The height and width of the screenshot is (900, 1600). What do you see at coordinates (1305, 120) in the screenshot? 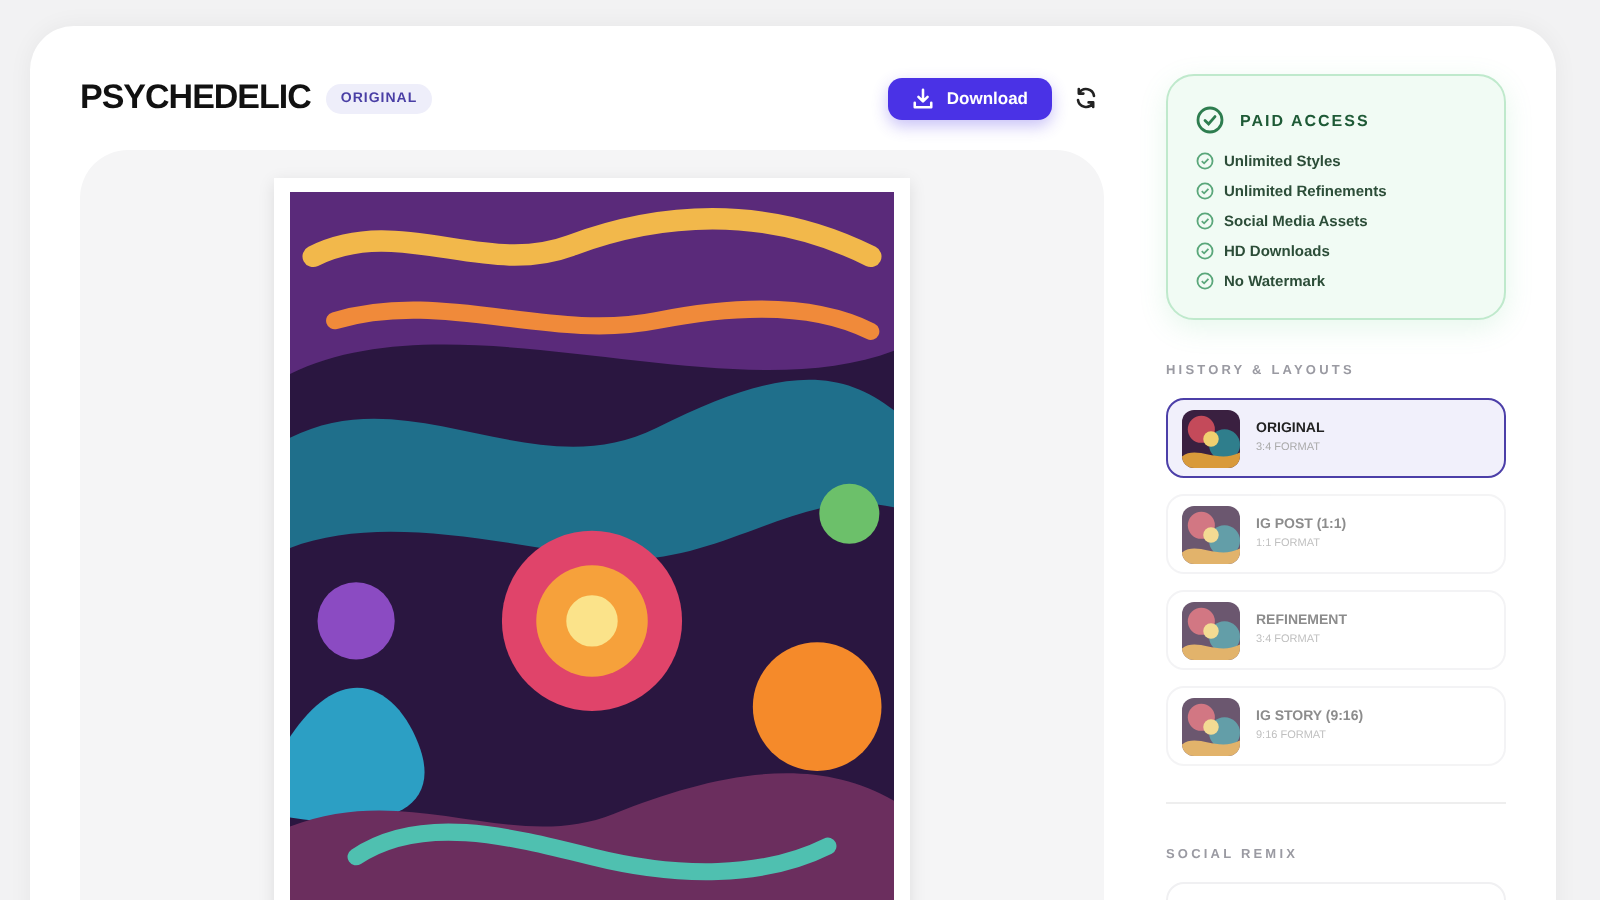
I see `paid-access-title: PAID ACCESS` at bounding box center [1305, 120].